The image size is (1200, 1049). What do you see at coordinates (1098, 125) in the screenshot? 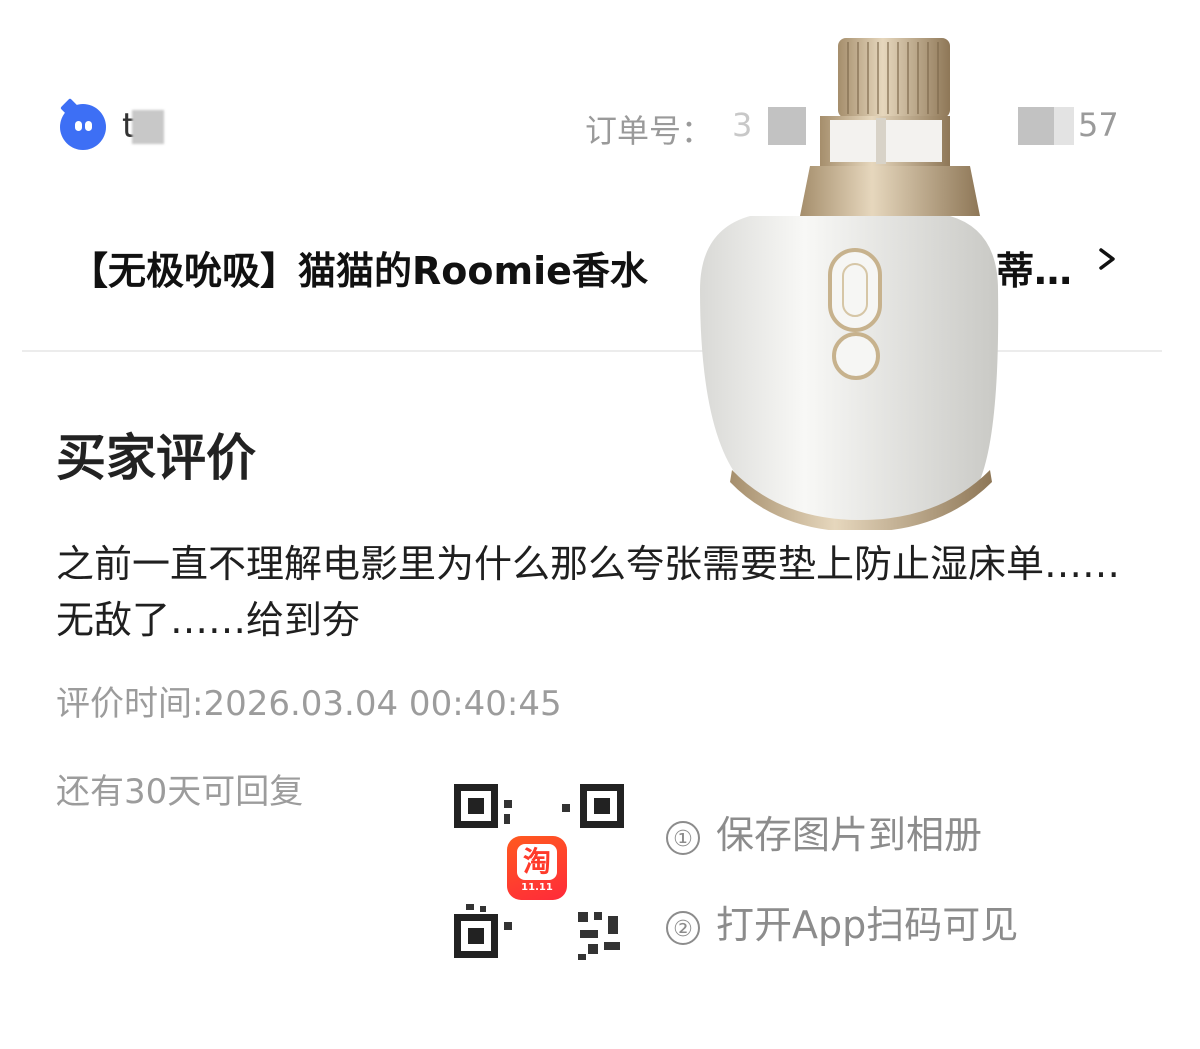
I see `order-number-suffix: 57` at bounding box center [1098, 125].